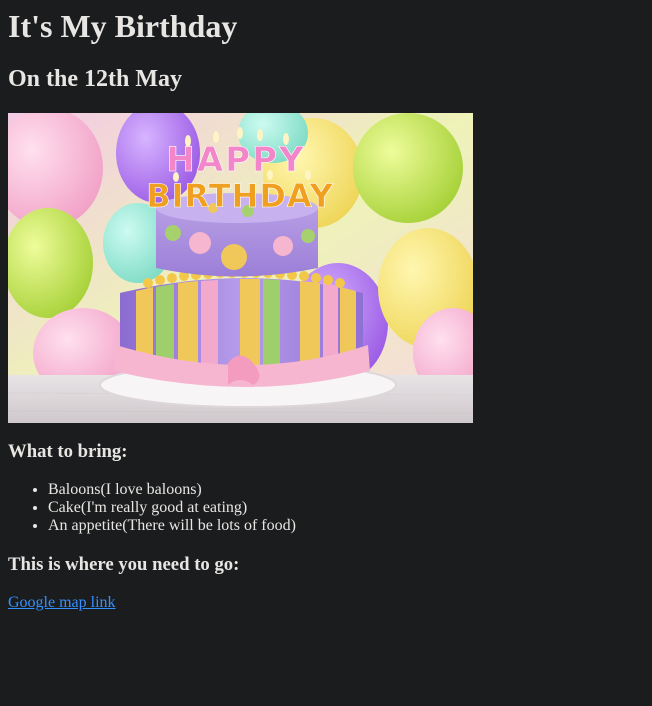  Describe the element at coordinates (346, 508) in the screenshot. I see `list-item: Cake(I'm really good at eating)` at that location.